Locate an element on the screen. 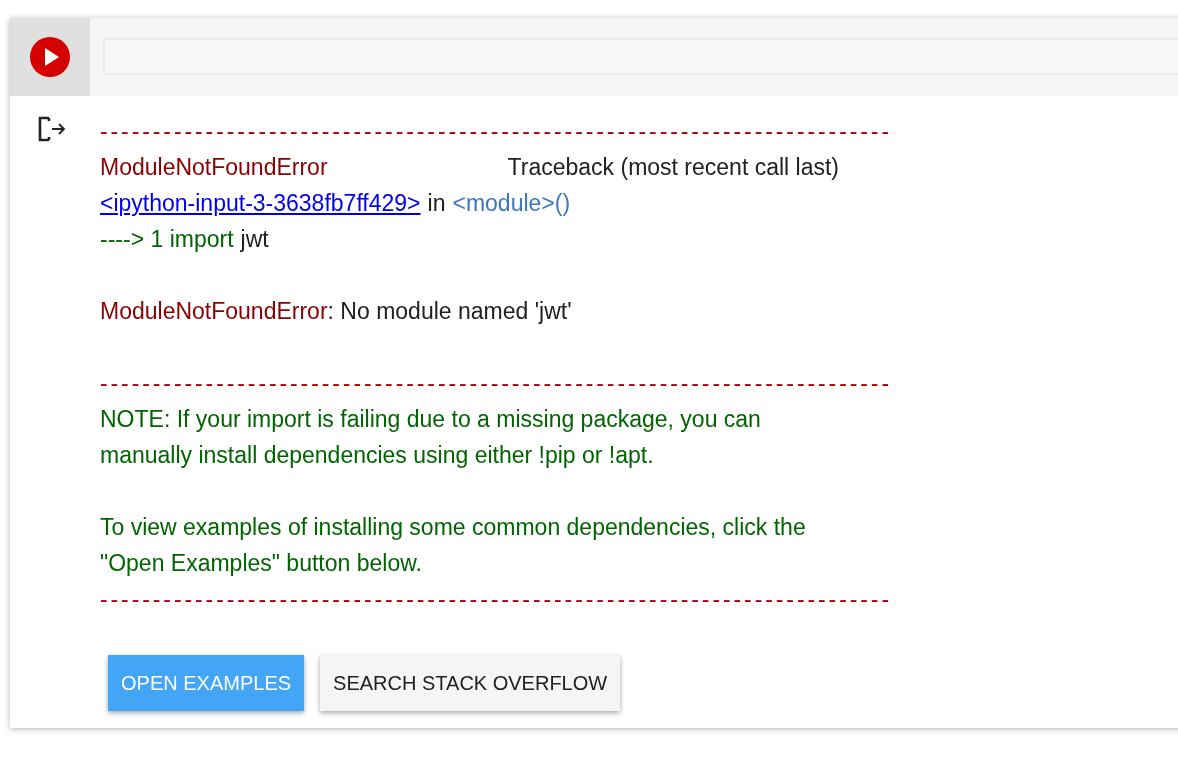  source-link: <ipython-input-3-3638fb7ff429> is located at coordinates (260, 203).